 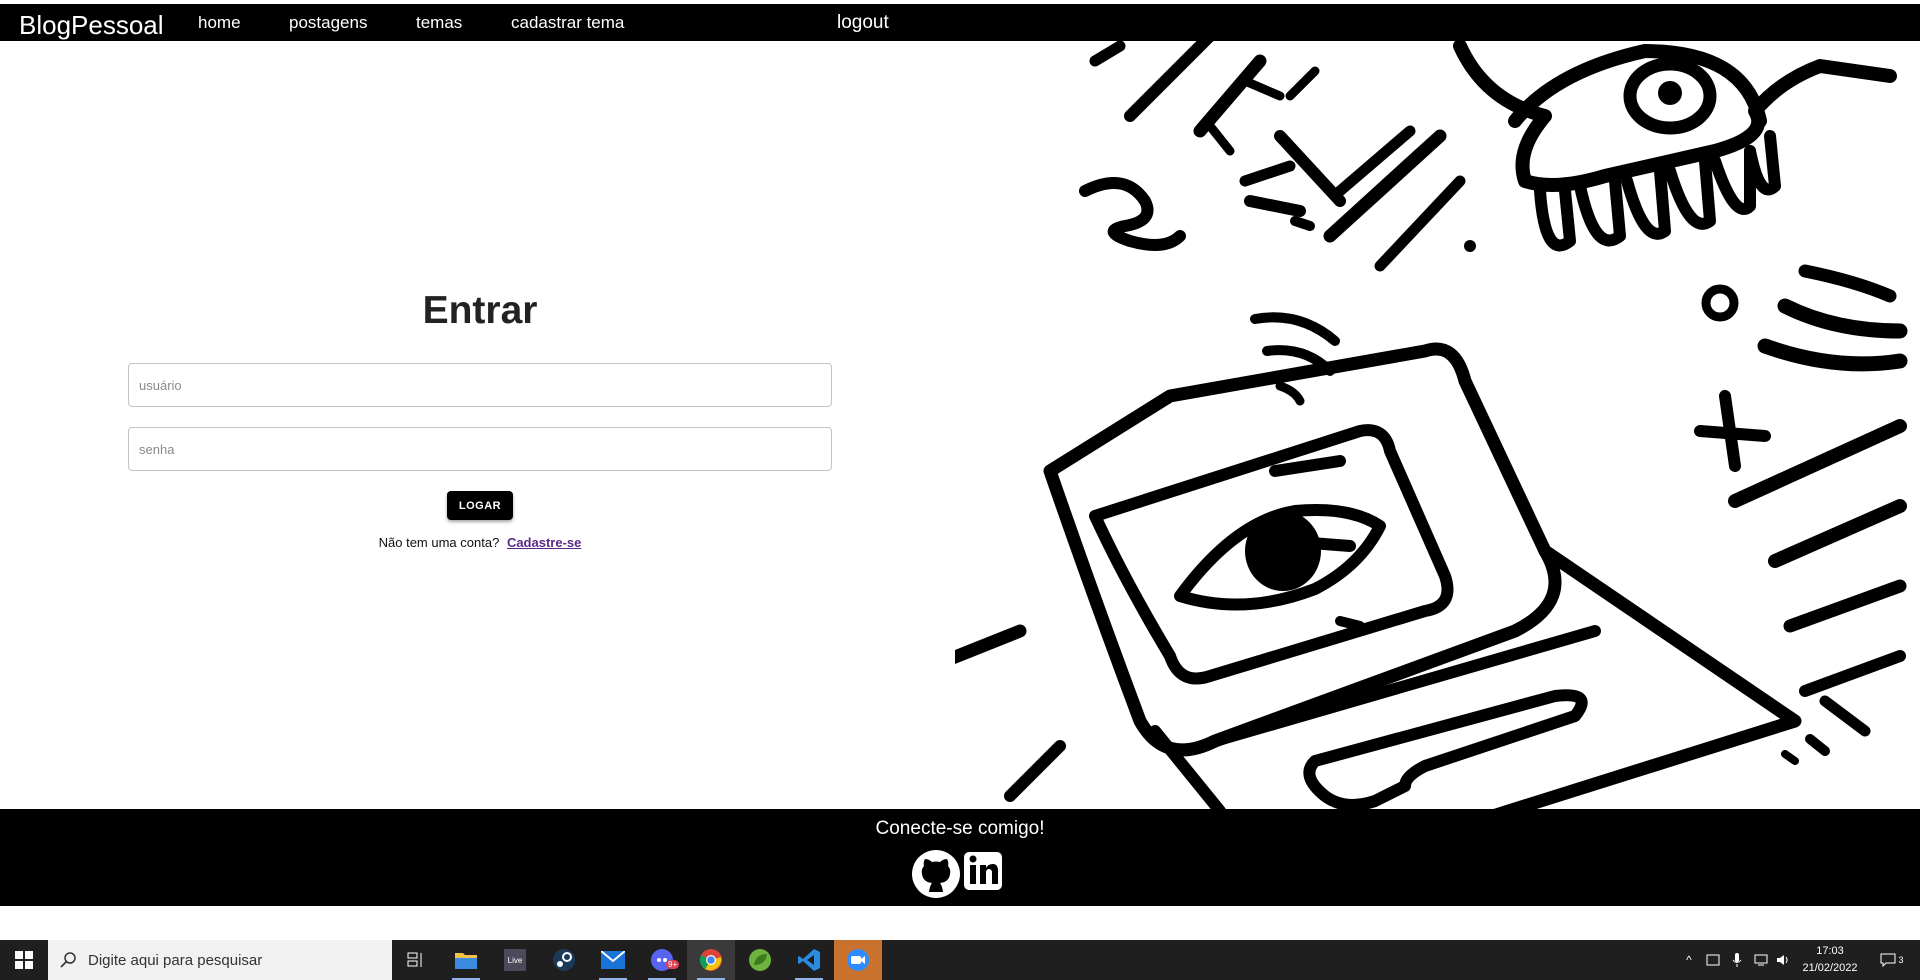 I want to click on tray-chevron-up-icon: ^, so click(x=1689, y=960).